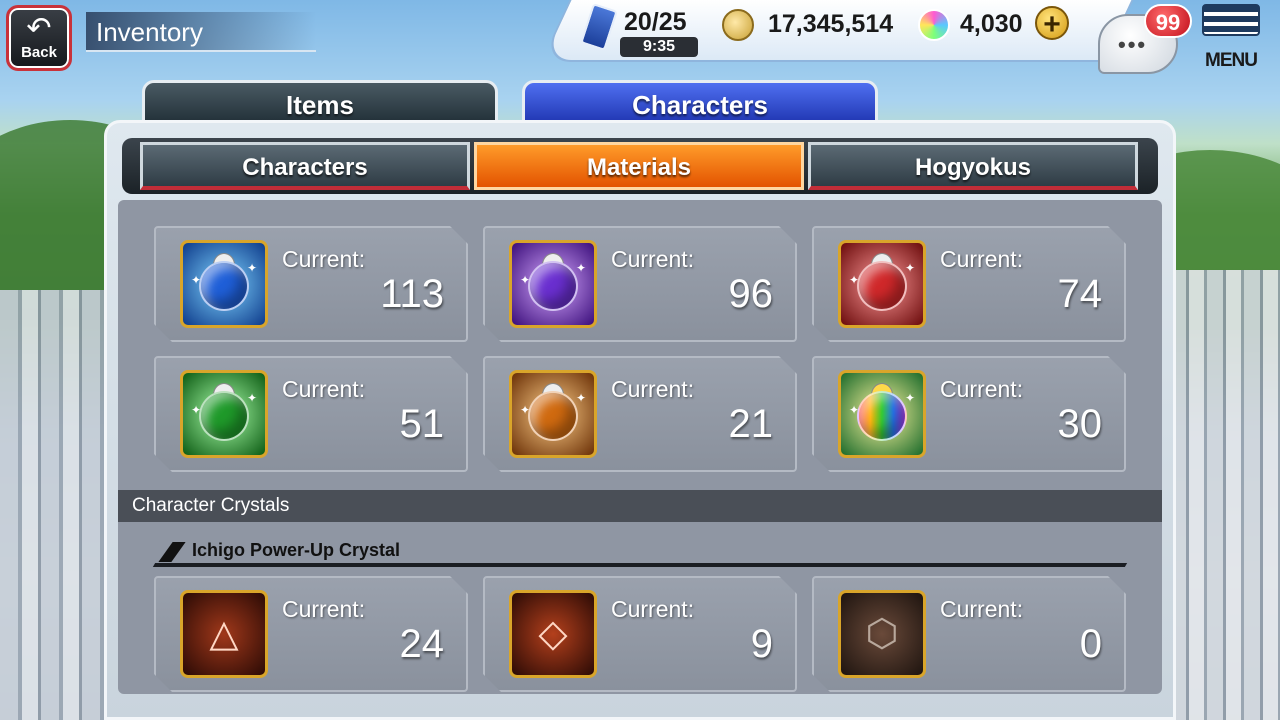 The image size is (1280, 720). Describe the element at coordinates (1052, 23) in the screenshot. I see `add-orbs-button: +` at that location.